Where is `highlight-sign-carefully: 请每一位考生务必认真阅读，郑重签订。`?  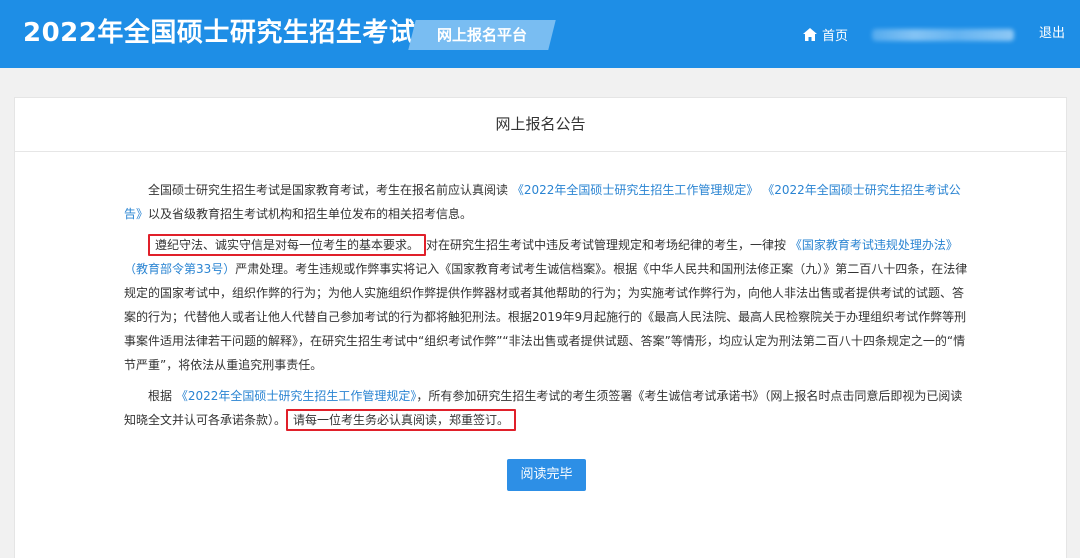
highlight-sign-carefully: 请每一位考生务必认真阅读，郑重签订。 is located at coordinates (401, 420).